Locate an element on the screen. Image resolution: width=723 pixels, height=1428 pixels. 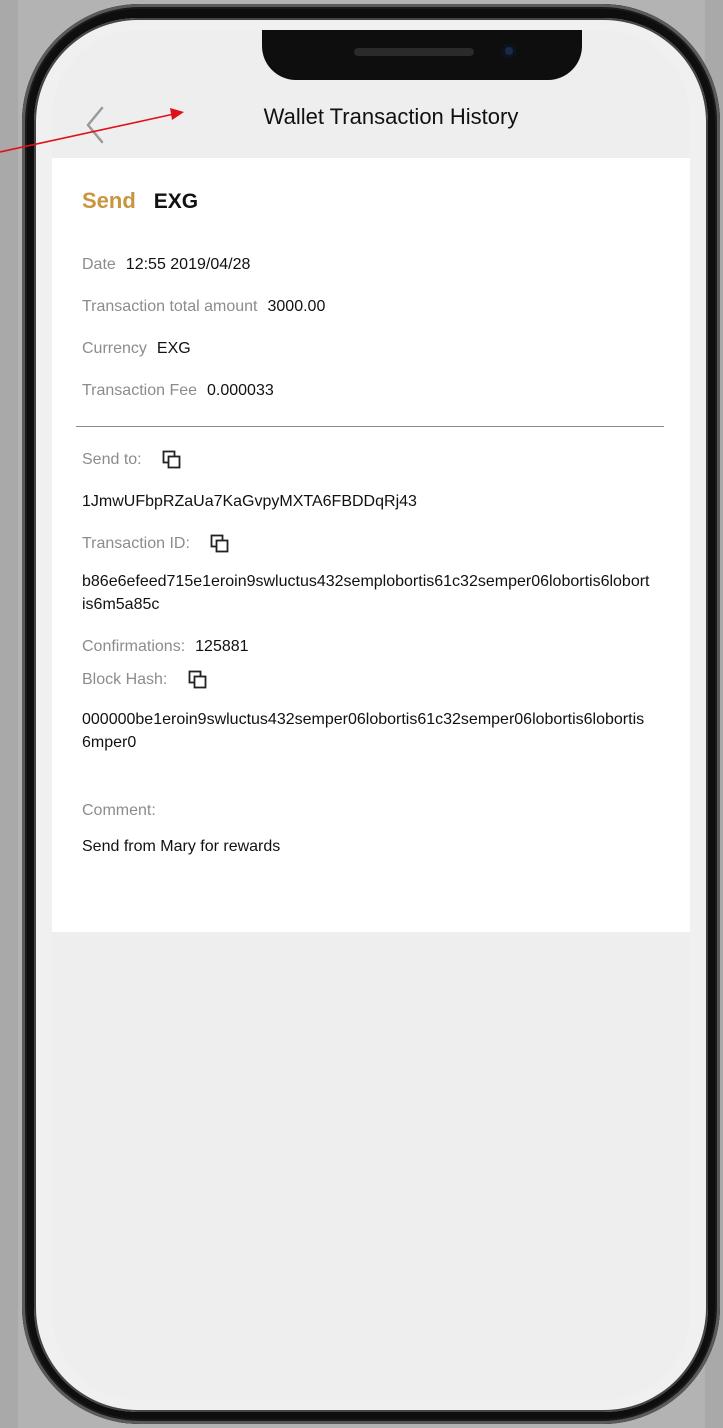
speaker-grille is located at coordinates (414, 52).